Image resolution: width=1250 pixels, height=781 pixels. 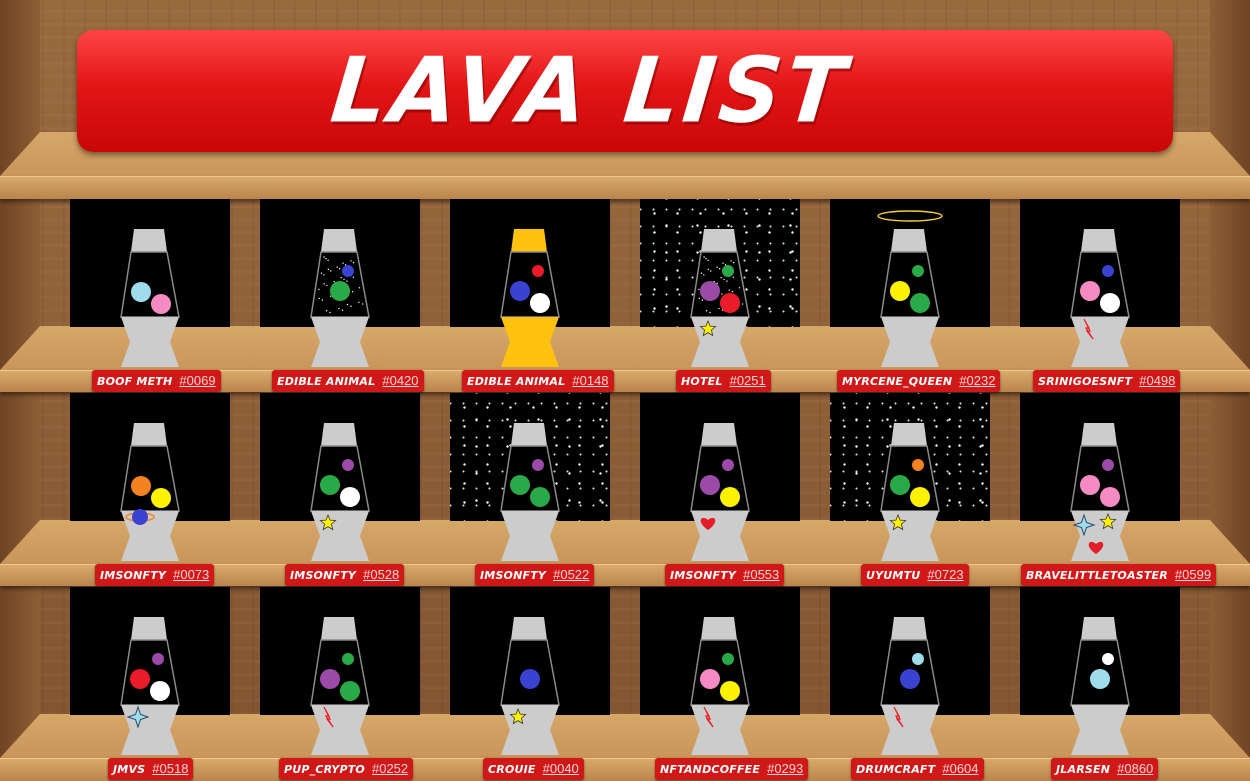 What do you see at coordinates (748, 380) in the screenshot?
I see `token-number-link: #0251` at bounding box center [748, 380].